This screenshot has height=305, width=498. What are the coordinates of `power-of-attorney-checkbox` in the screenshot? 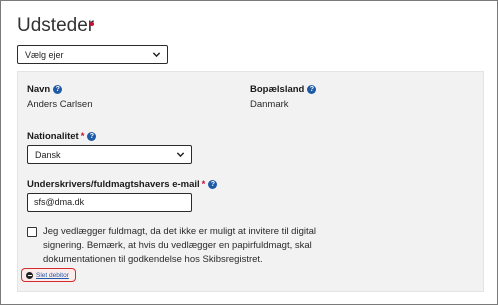 It's located at (32, 232).